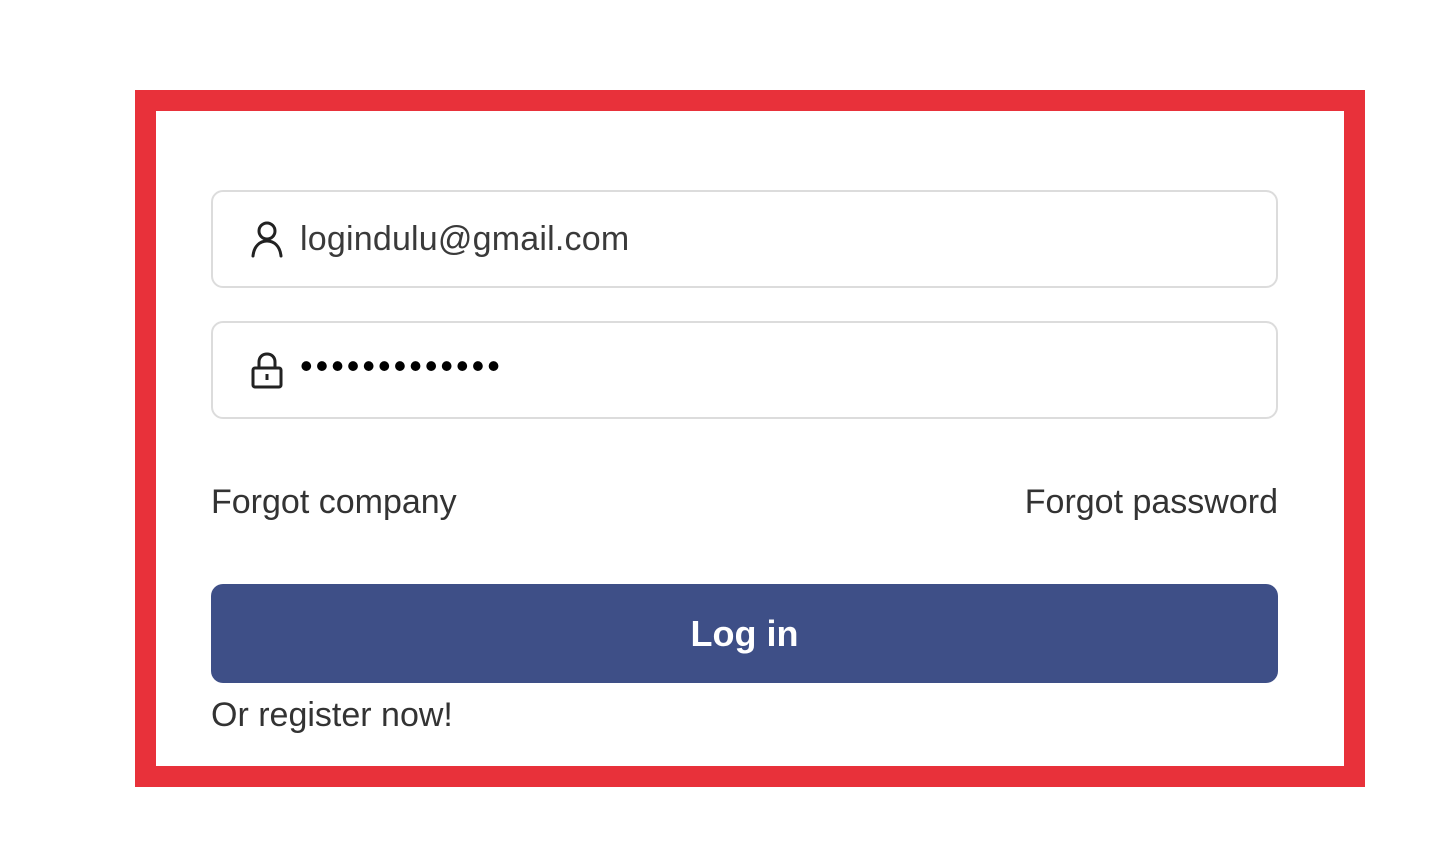  What do you see at coordinates (334, 502) in the screenshot?
I see `forgot-company-link: Forgot company` at bounding box center [334, 502].